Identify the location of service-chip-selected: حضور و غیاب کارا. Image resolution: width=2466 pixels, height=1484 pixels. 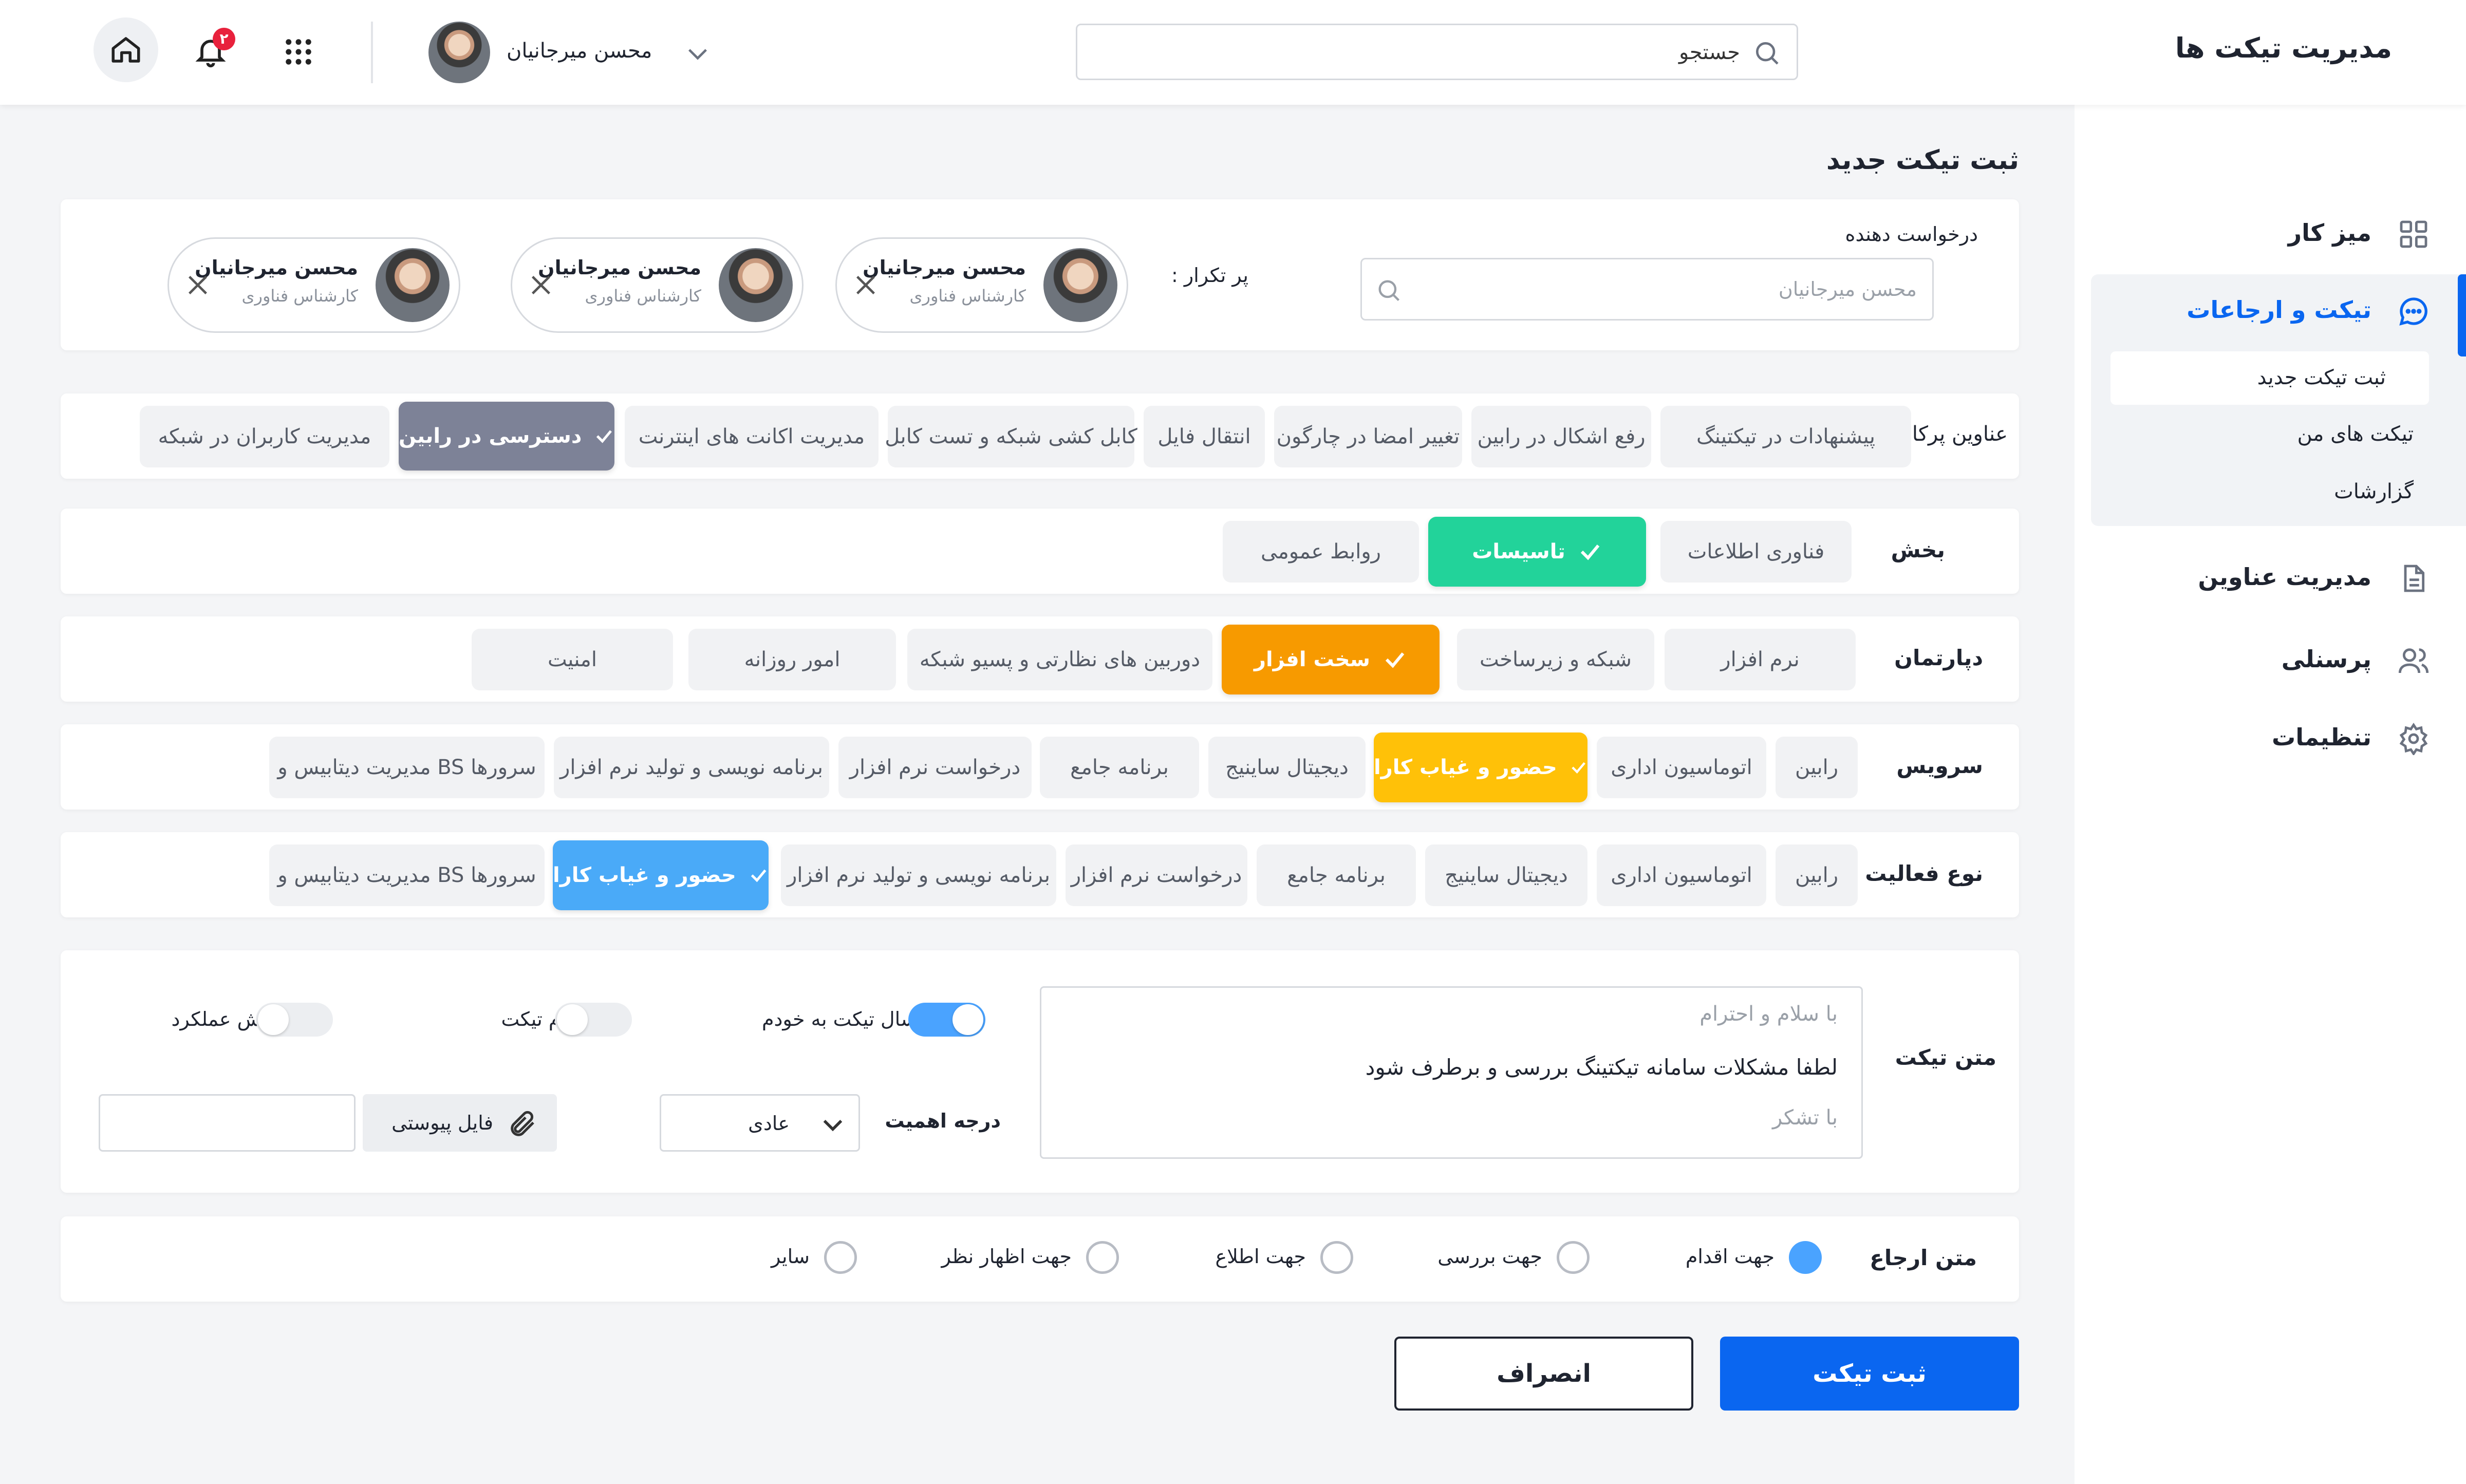
(1481, 767).